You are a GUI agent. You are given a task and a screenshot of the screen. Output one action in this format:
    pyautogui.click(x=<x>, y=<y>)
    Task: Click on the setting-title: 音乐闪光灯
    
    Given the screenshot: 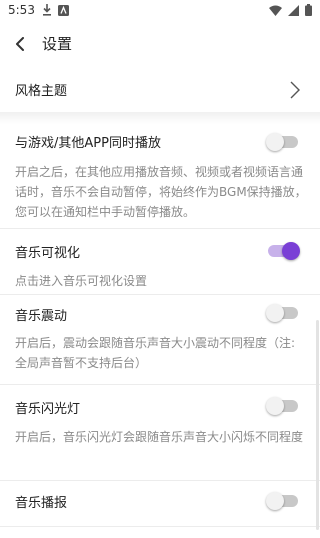 What is the action you would take?
    pyautogui.click(x=48, y=409)
    